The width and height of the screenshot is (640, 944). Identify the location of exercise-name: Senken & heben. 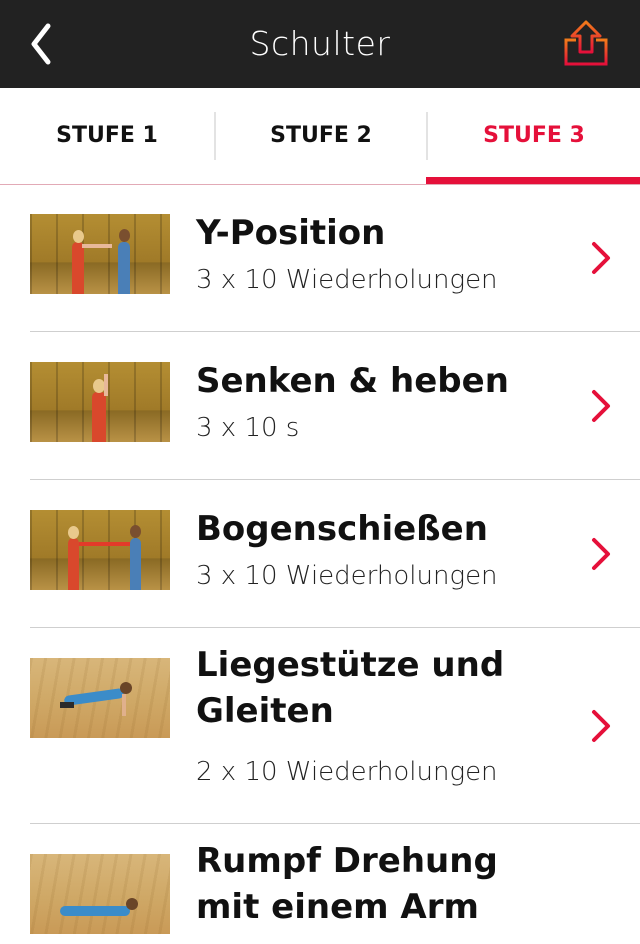
(352, 381).